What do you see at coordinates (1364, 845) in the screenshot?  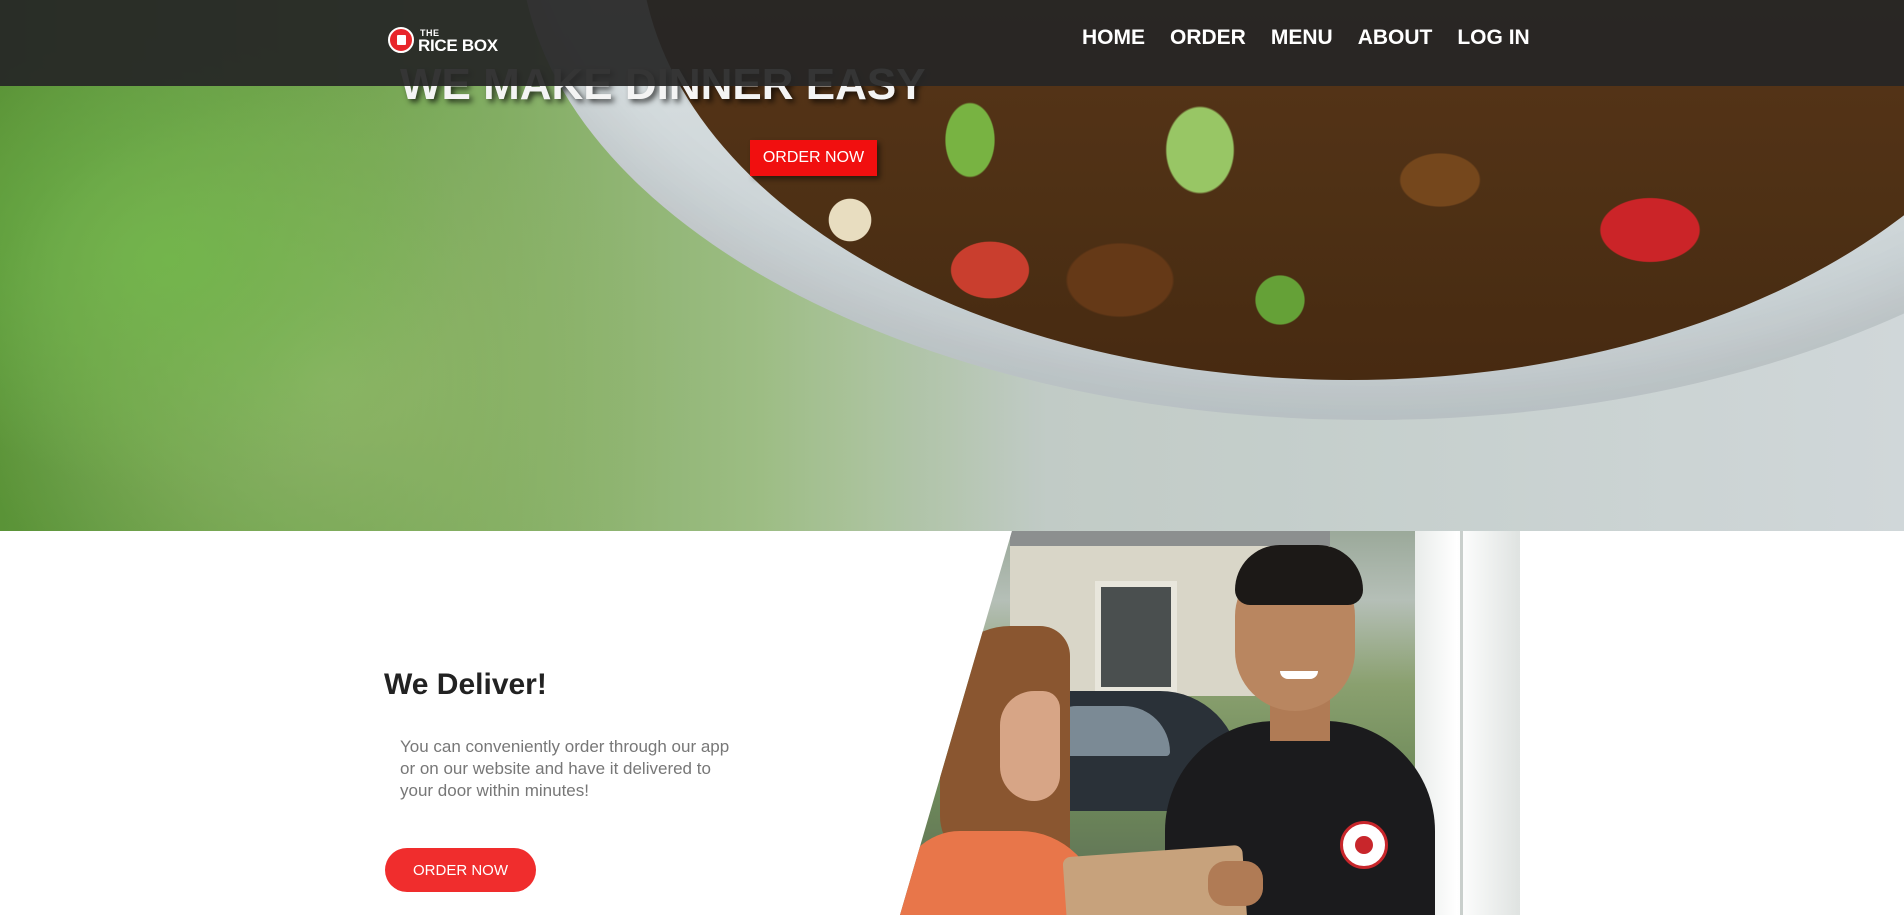 I see `uniform-badge-icon` at bounding box center [1364, 845].